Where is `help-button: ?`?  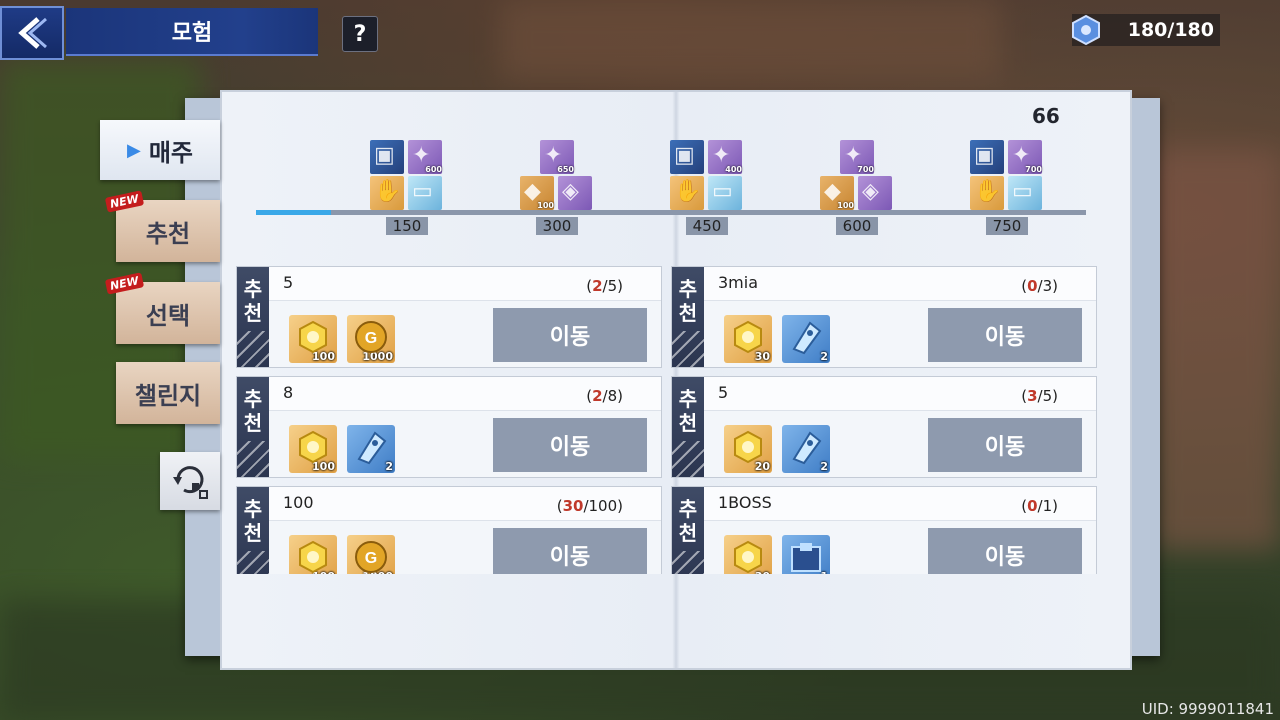
help-button: ? is located at coordinates (360, 34).